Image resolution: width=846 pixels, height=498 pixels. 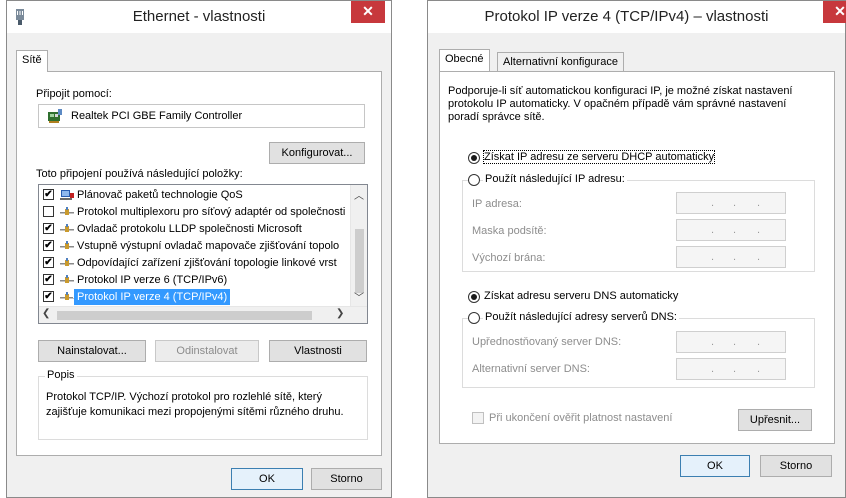 What do you see at coordinates (555, 179) in the screenshot?
I see `radio-manual-ip-label: Použít následující IP adresu:` at bounding box center [555, 179].